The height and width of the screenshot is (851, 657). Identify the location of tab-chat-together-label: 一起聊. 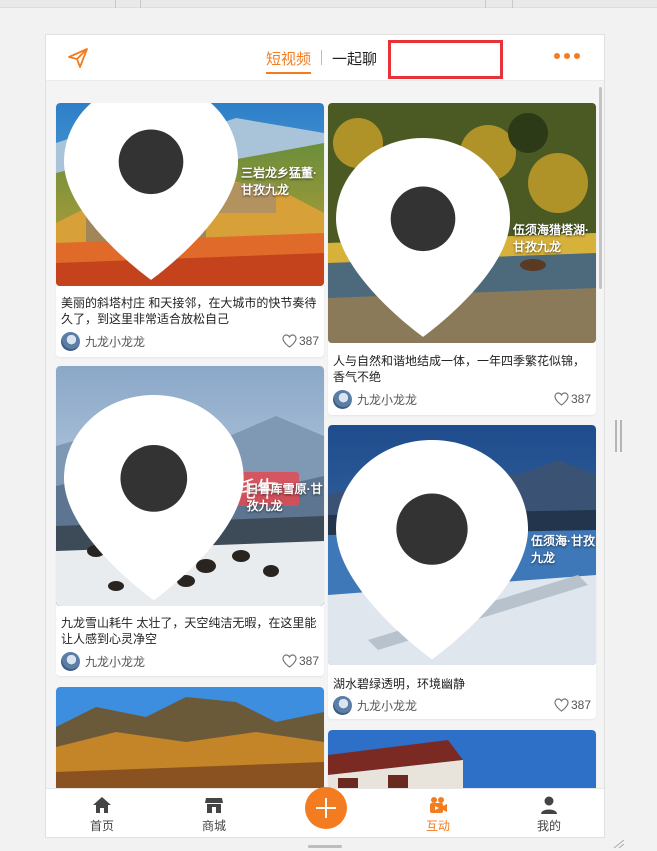
(355, 59).